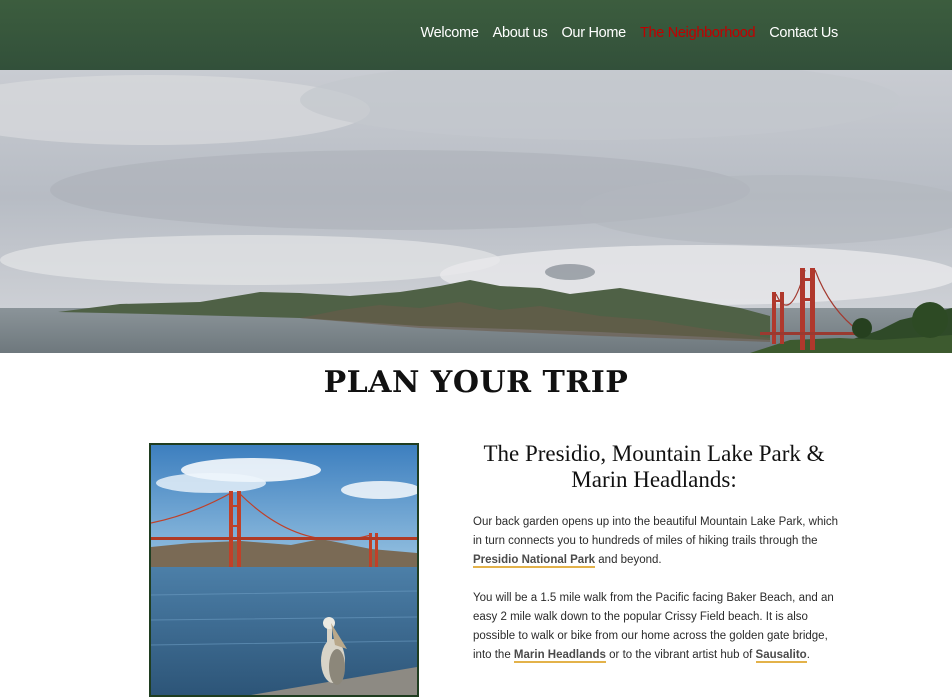  I want to click on page-title: PLAN YOUR TRIP, so click(476, 382).